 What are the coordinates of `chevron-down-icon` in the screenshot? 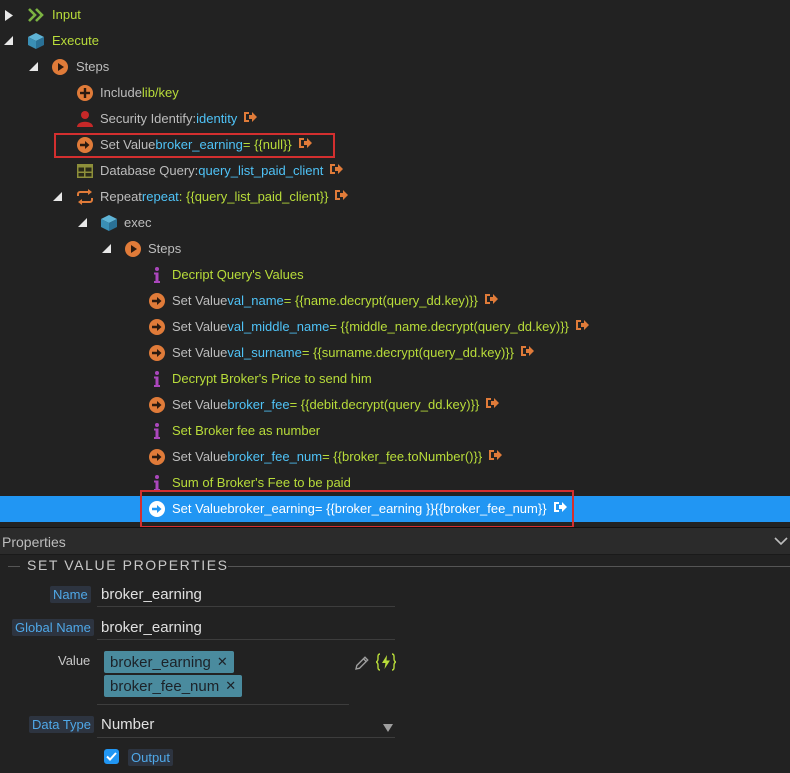 It's located at (781, 541).